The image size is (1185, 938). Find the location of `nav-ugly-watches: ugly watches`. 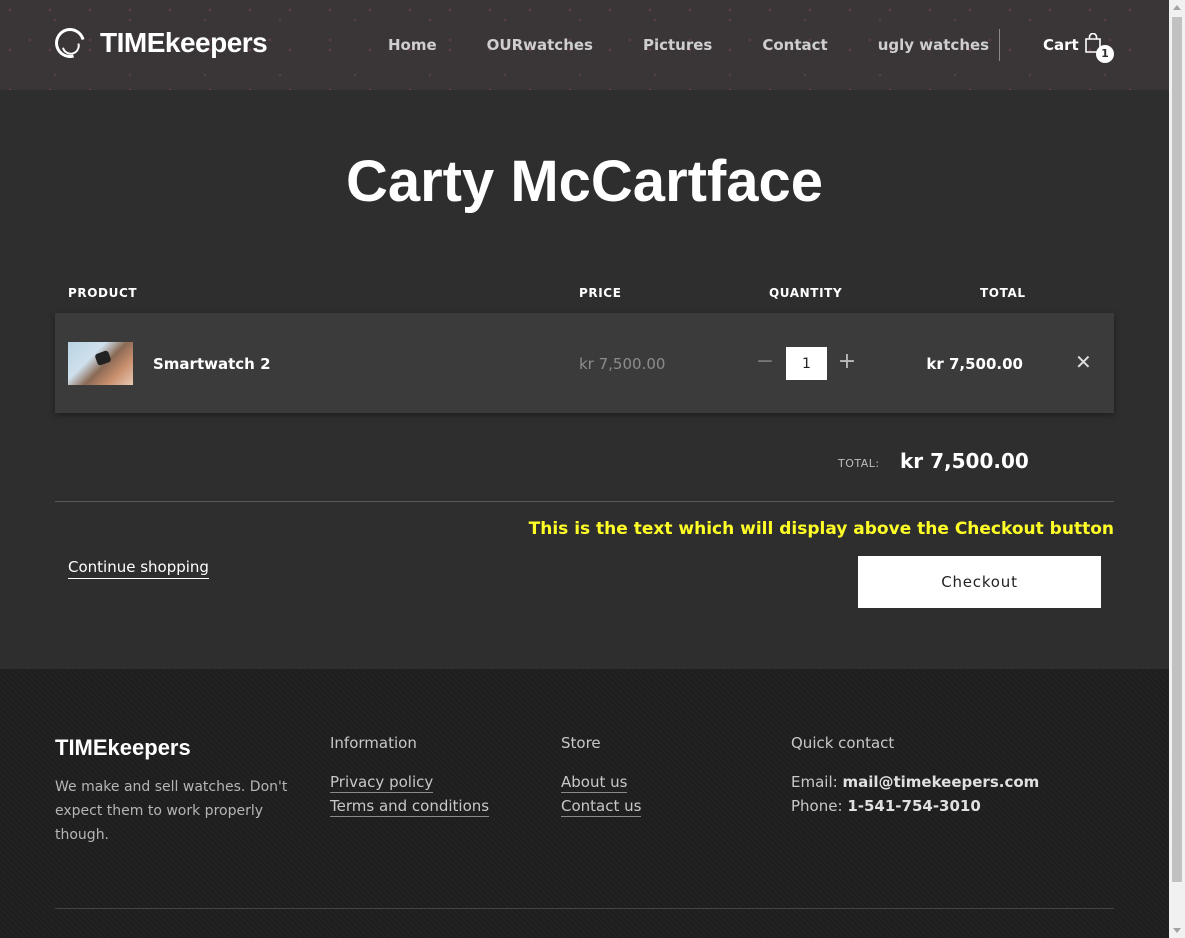

nav-ugly-watches: ugly watches is located at coordinates (933, 45).